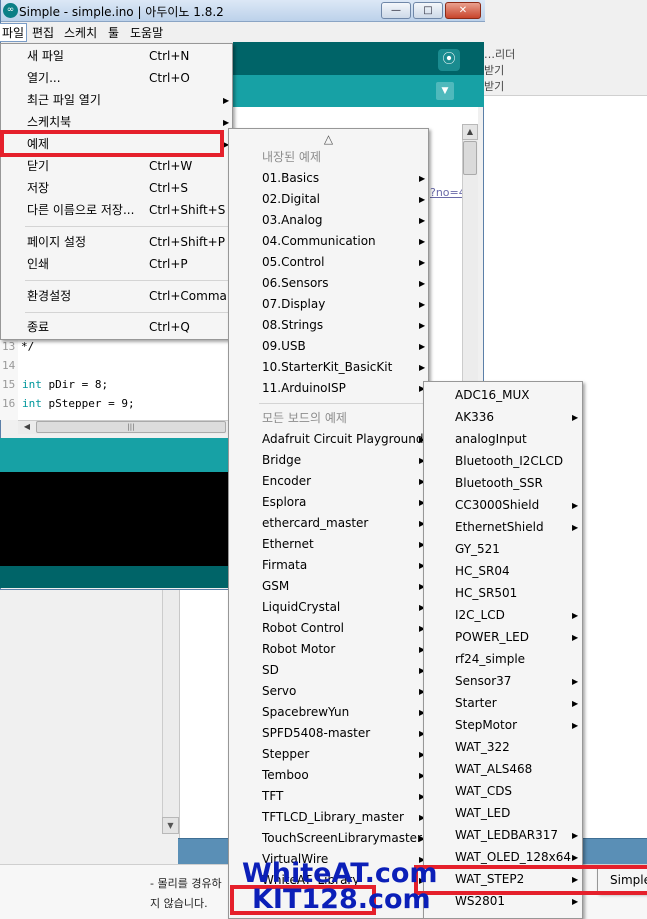  What do you see at coordinates (116, 296) in the screenshot?
I see `file-menu-item: 환경설정 Ctrl+Comma` at bounding box center [116, 296].